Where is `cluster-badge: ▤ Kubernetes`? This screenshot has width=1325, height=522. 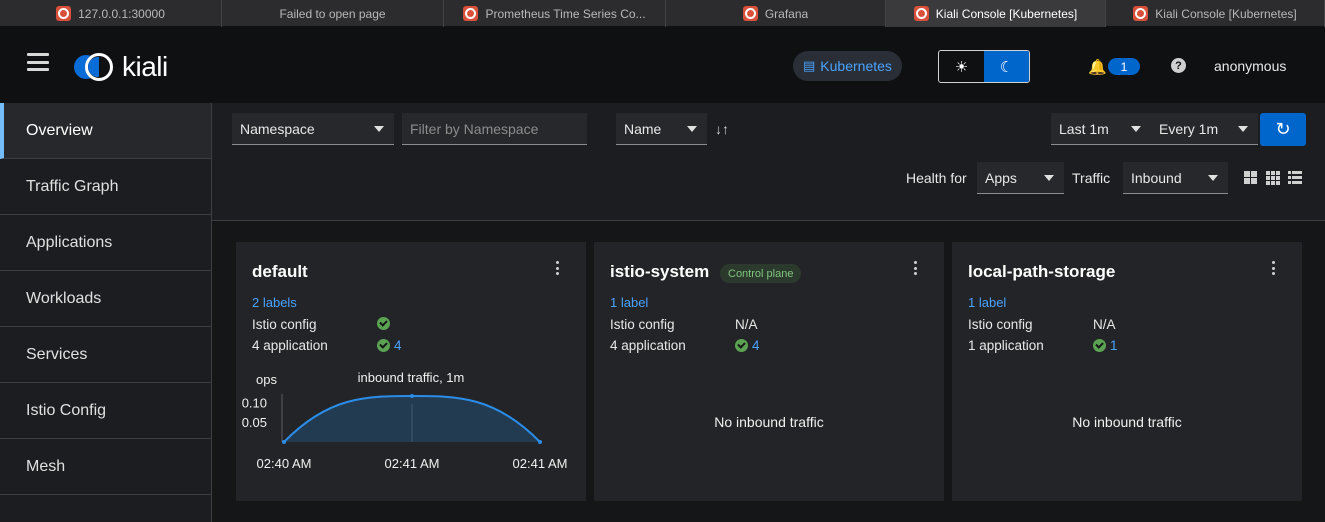
cluster-badge: ▤ Kubernetes is located at coordinates (847, 66).